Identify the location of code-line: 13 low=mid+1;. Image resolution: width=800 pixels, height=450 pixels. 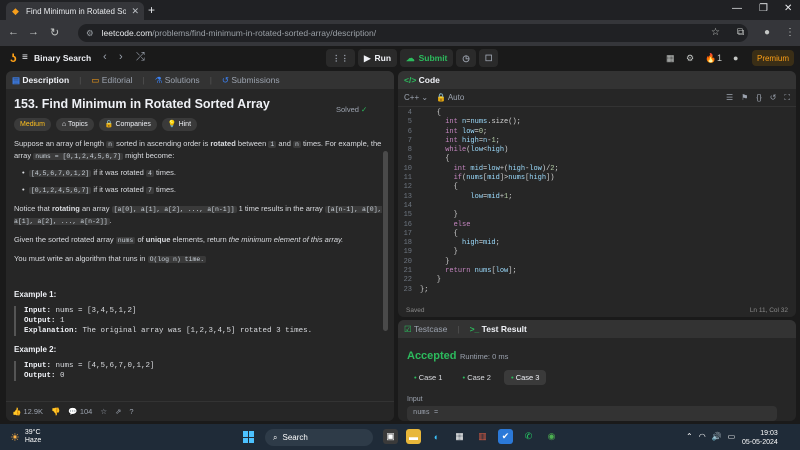
(597, 197).